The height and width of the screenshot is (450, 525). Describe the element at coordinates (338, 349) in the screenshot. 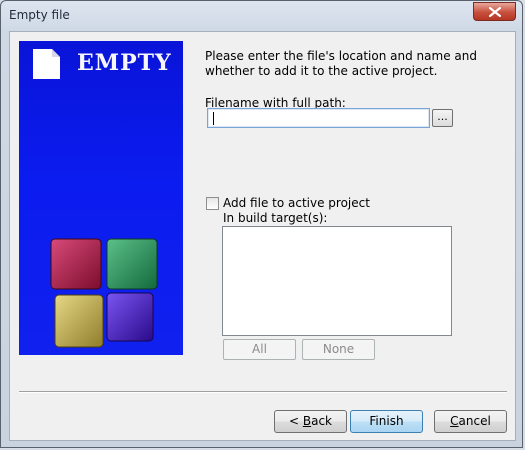

I see `select-none-button: None` at that location.